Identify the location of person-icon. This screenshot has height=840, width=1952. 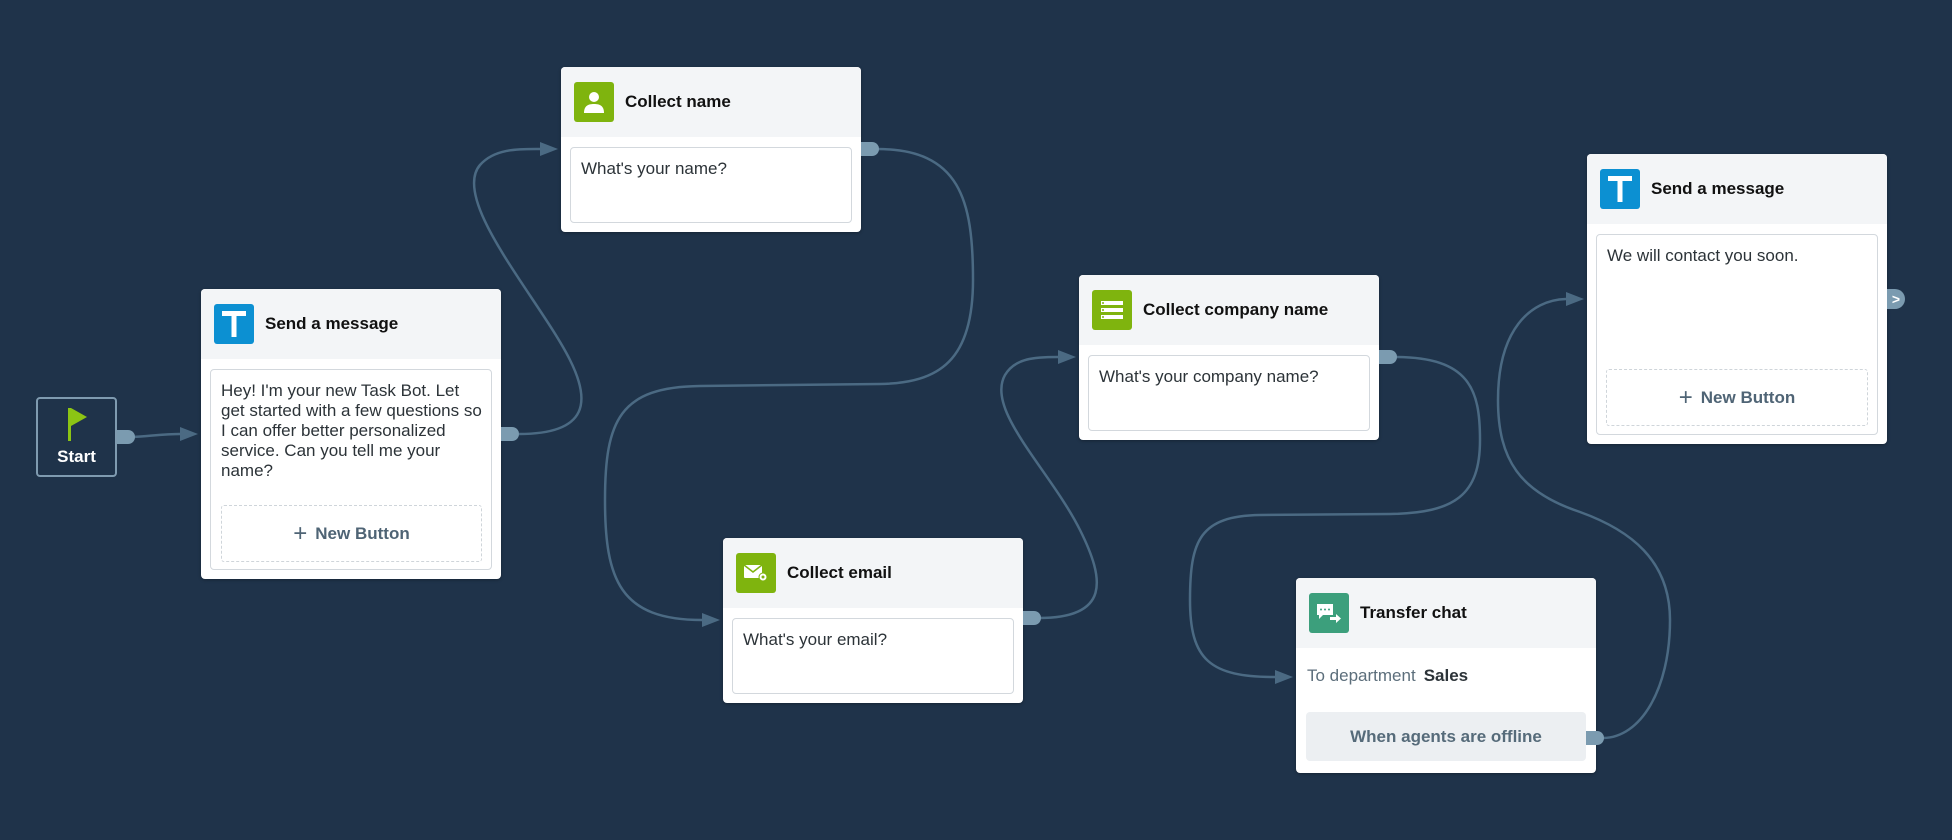
(594, 102).